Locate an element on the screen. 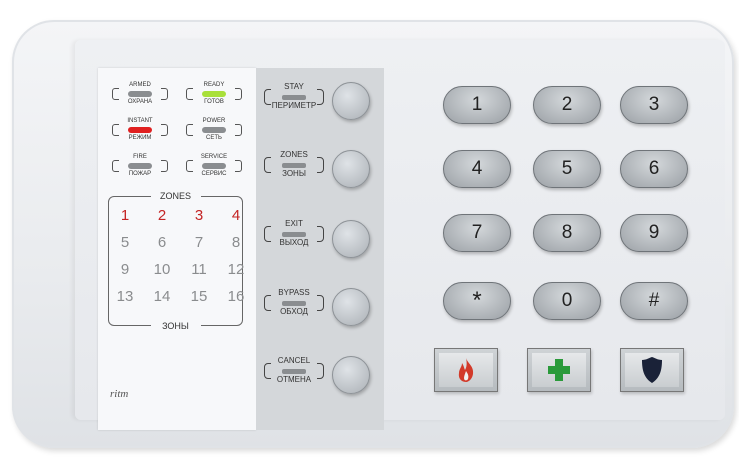 This screenshot has height=459, width=739. police-alarm-button is located at coordinates (652, 370).